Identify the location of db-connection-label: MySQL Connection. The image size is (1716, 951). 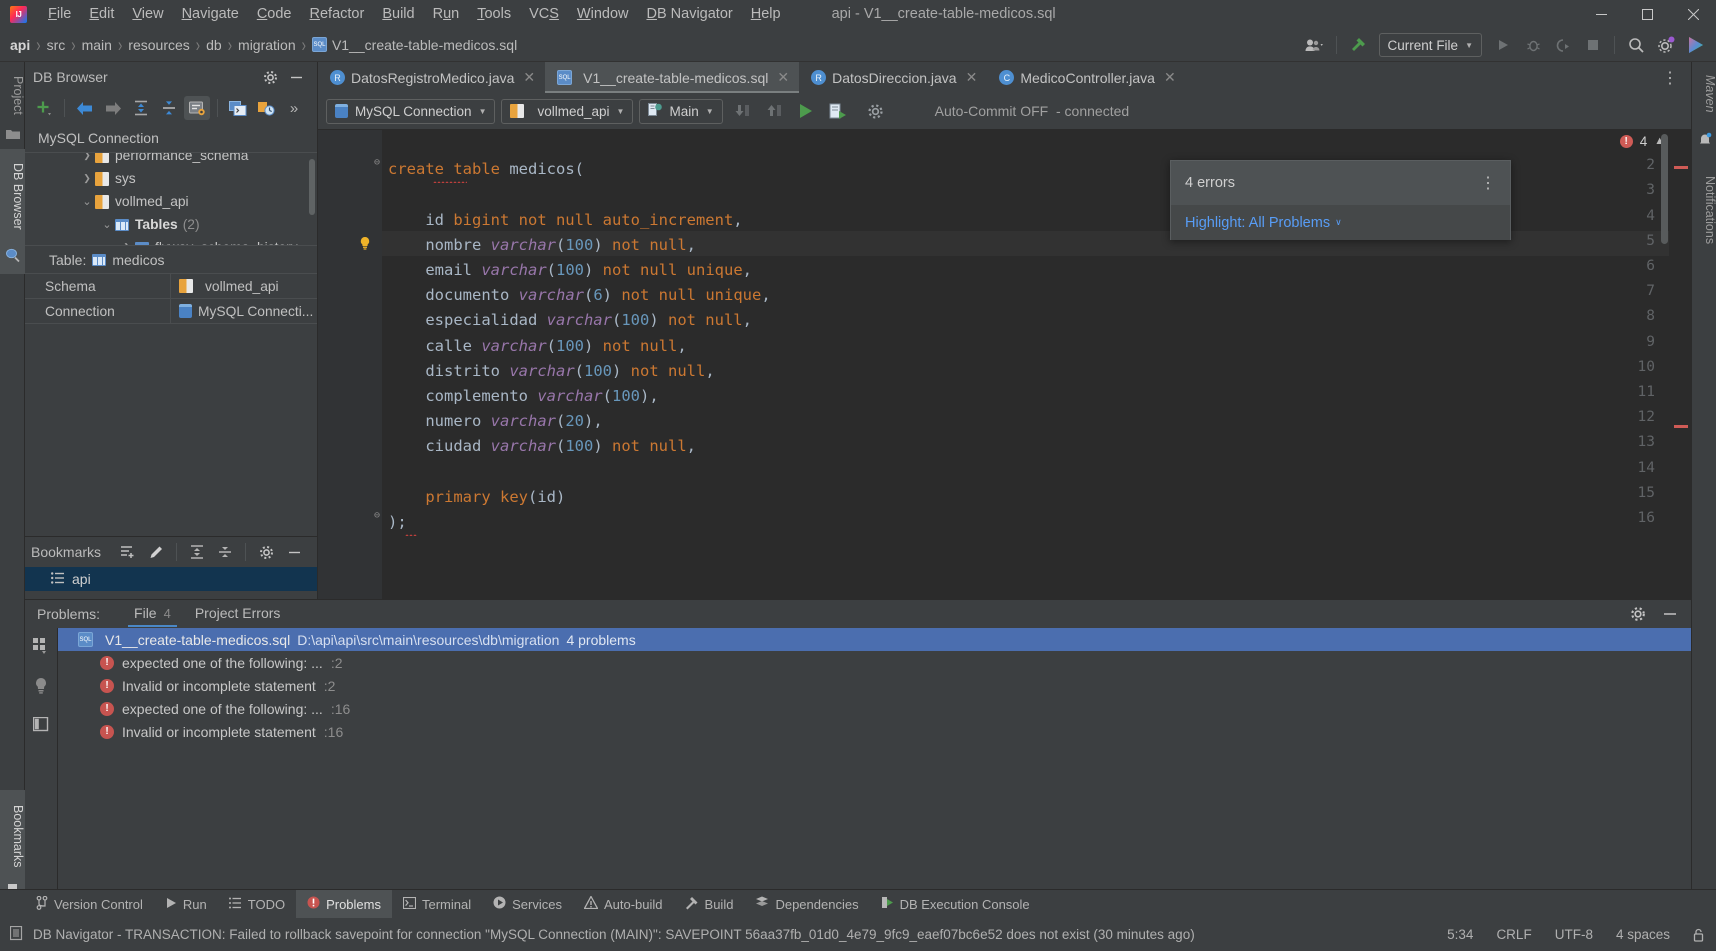
(171, 138).